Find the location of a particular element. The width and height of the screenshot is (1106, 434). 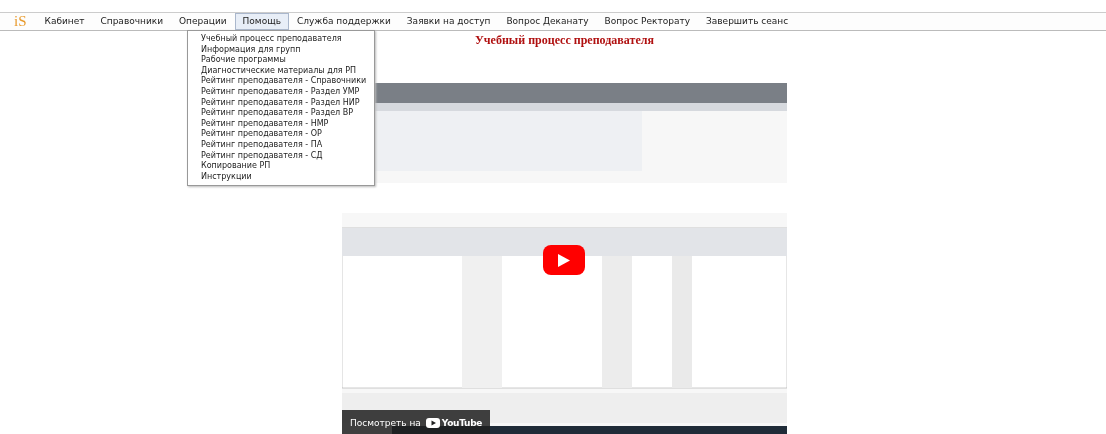

page-title: Учебный процесс преподавателя is located at coordinates (564, 41).